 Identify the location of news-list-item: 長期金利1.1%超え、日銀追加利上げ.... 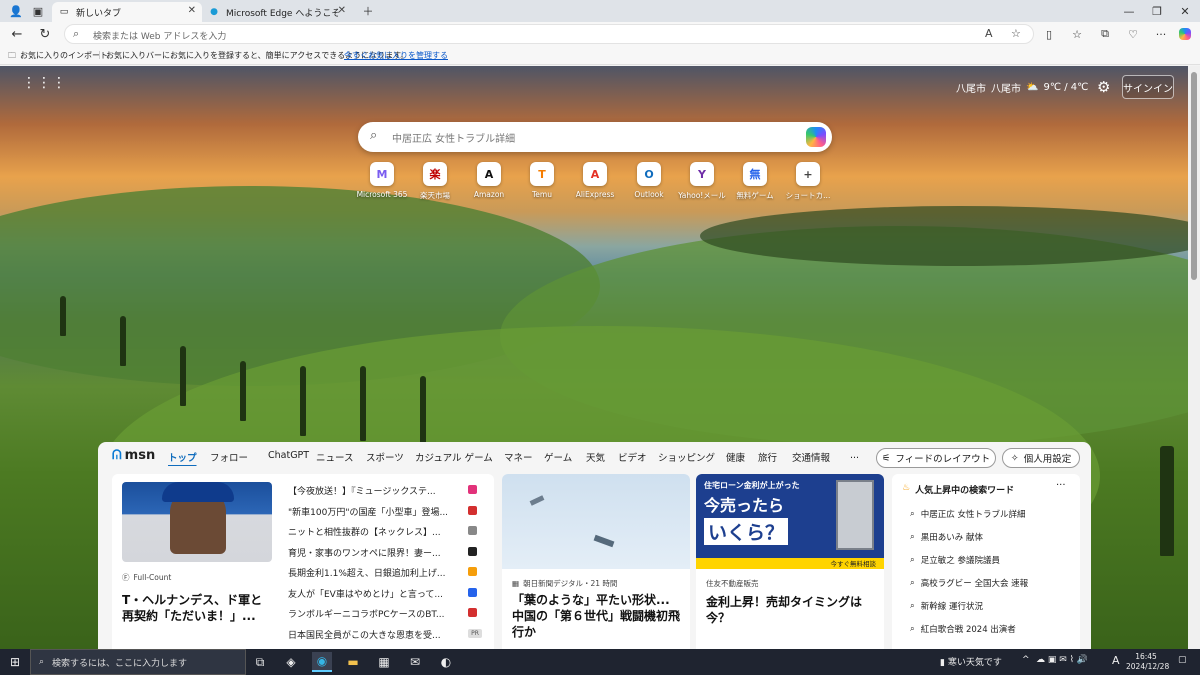
(373, 572).